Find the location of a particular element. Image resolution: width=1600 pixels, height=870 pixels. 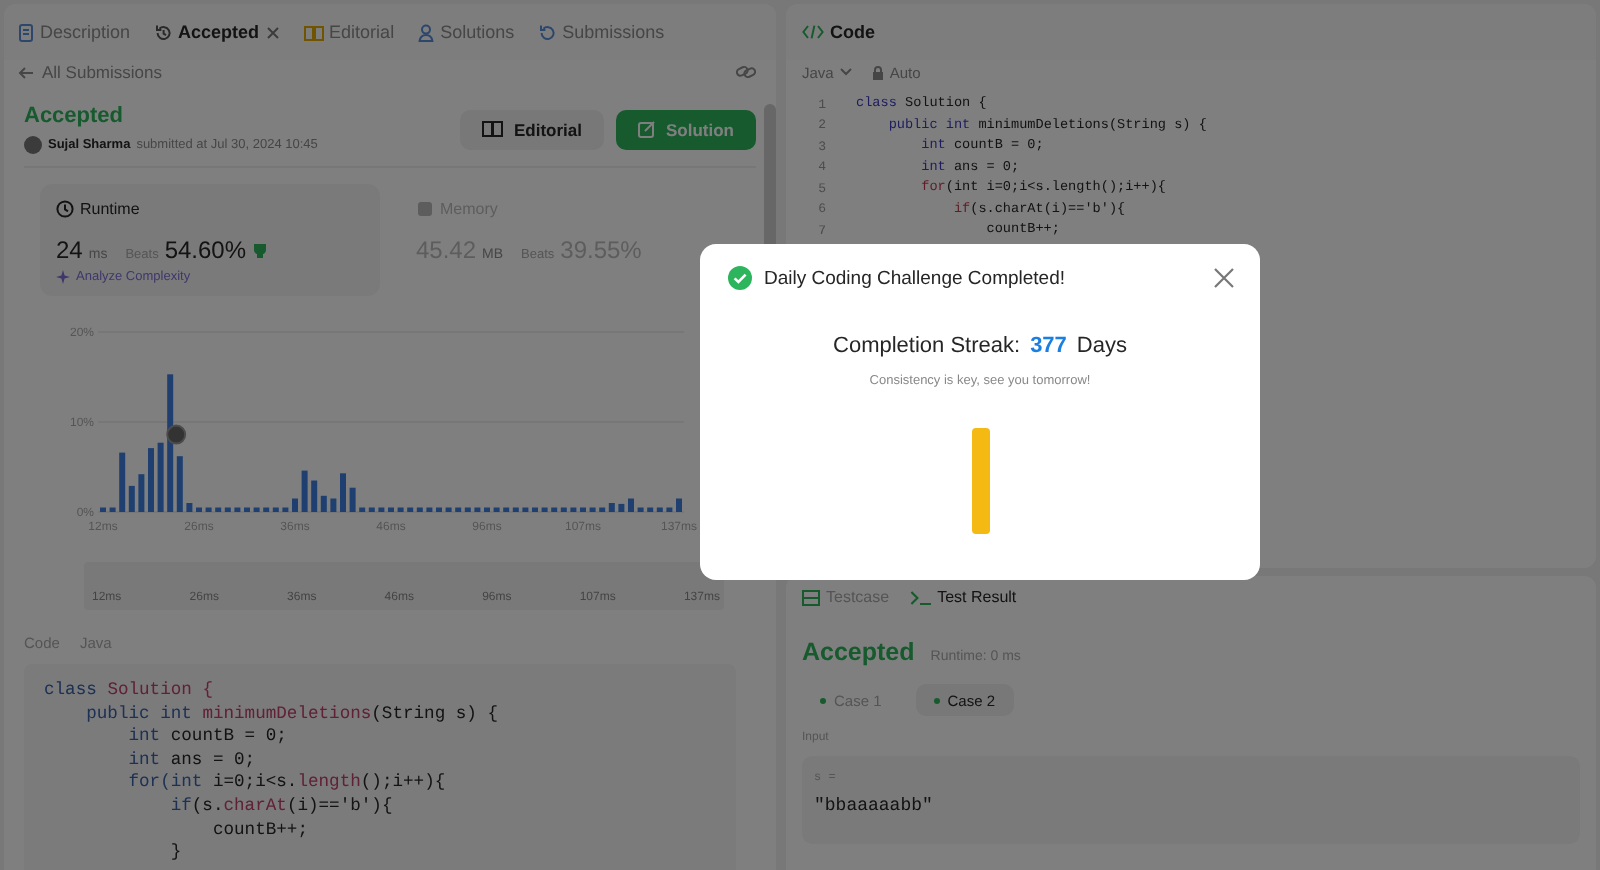

streak-label: Completion Streak: is located at coordinates (927, 346).